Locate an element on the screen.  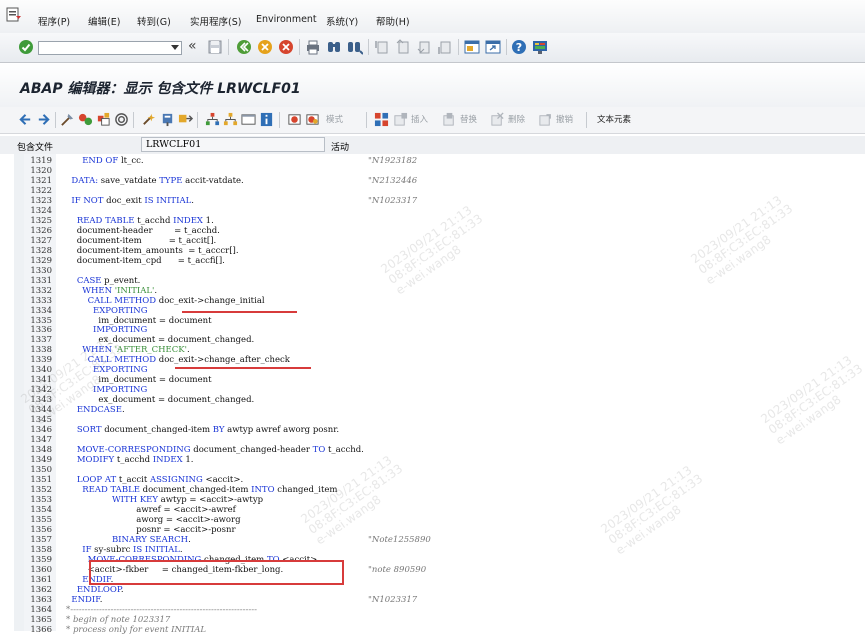
code-line: 1329 document-item_cpd = t_accfi[]. is located at coordinates (432, 261).